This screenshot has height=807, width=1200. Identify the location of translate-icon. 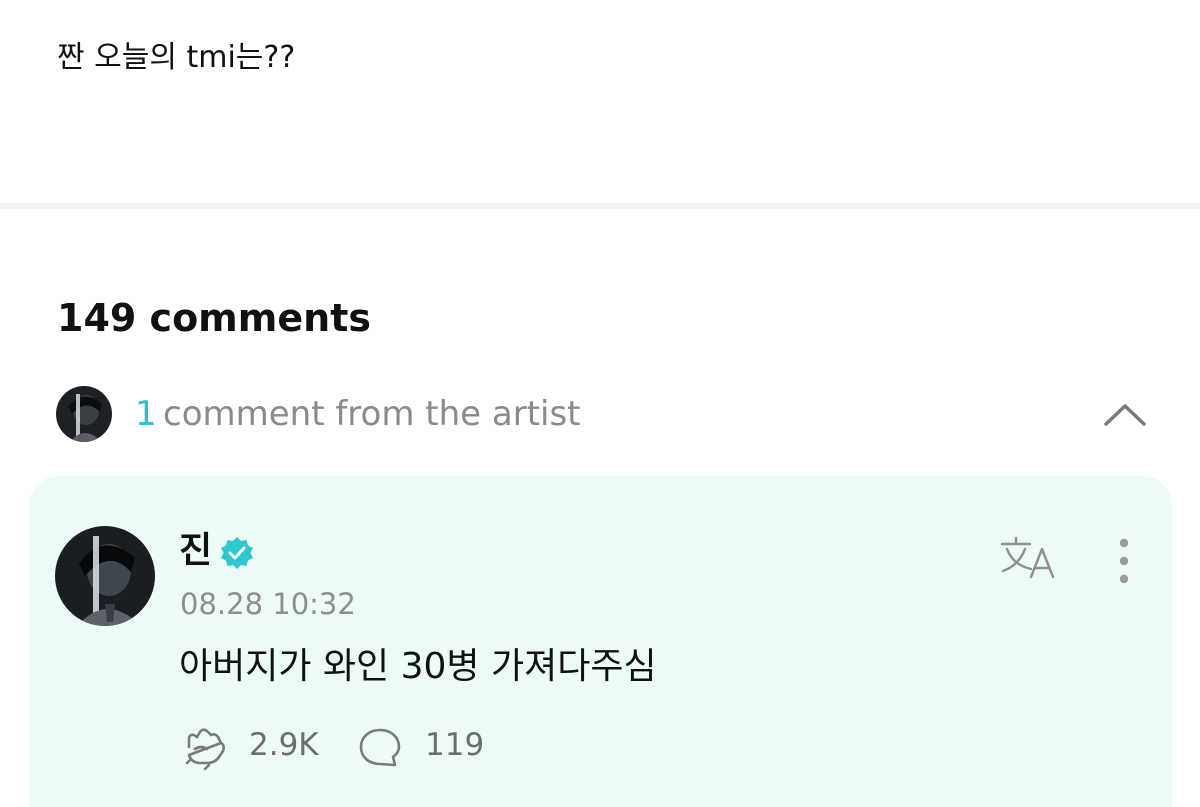
(1029, 557).